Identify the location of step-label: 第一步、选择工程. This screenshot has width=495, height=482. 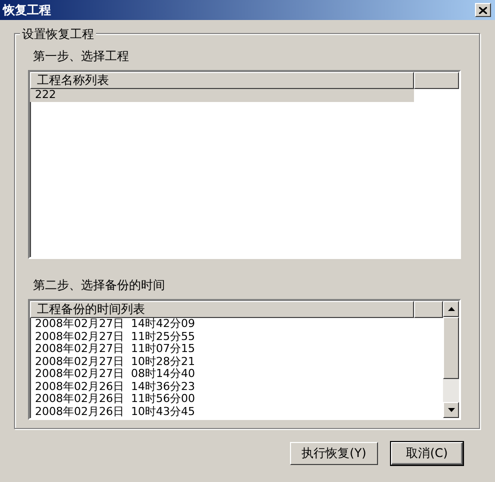
(81, 56).